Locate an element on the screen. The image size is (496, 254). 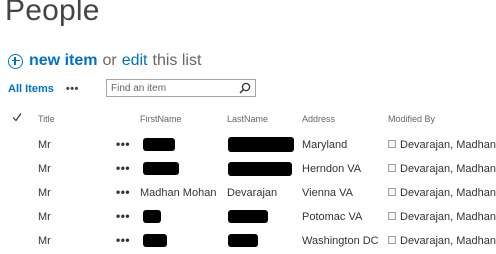
table-row: Mr ••• Washington DC Devarajan, Madhan is located at coordinates (248, 242).